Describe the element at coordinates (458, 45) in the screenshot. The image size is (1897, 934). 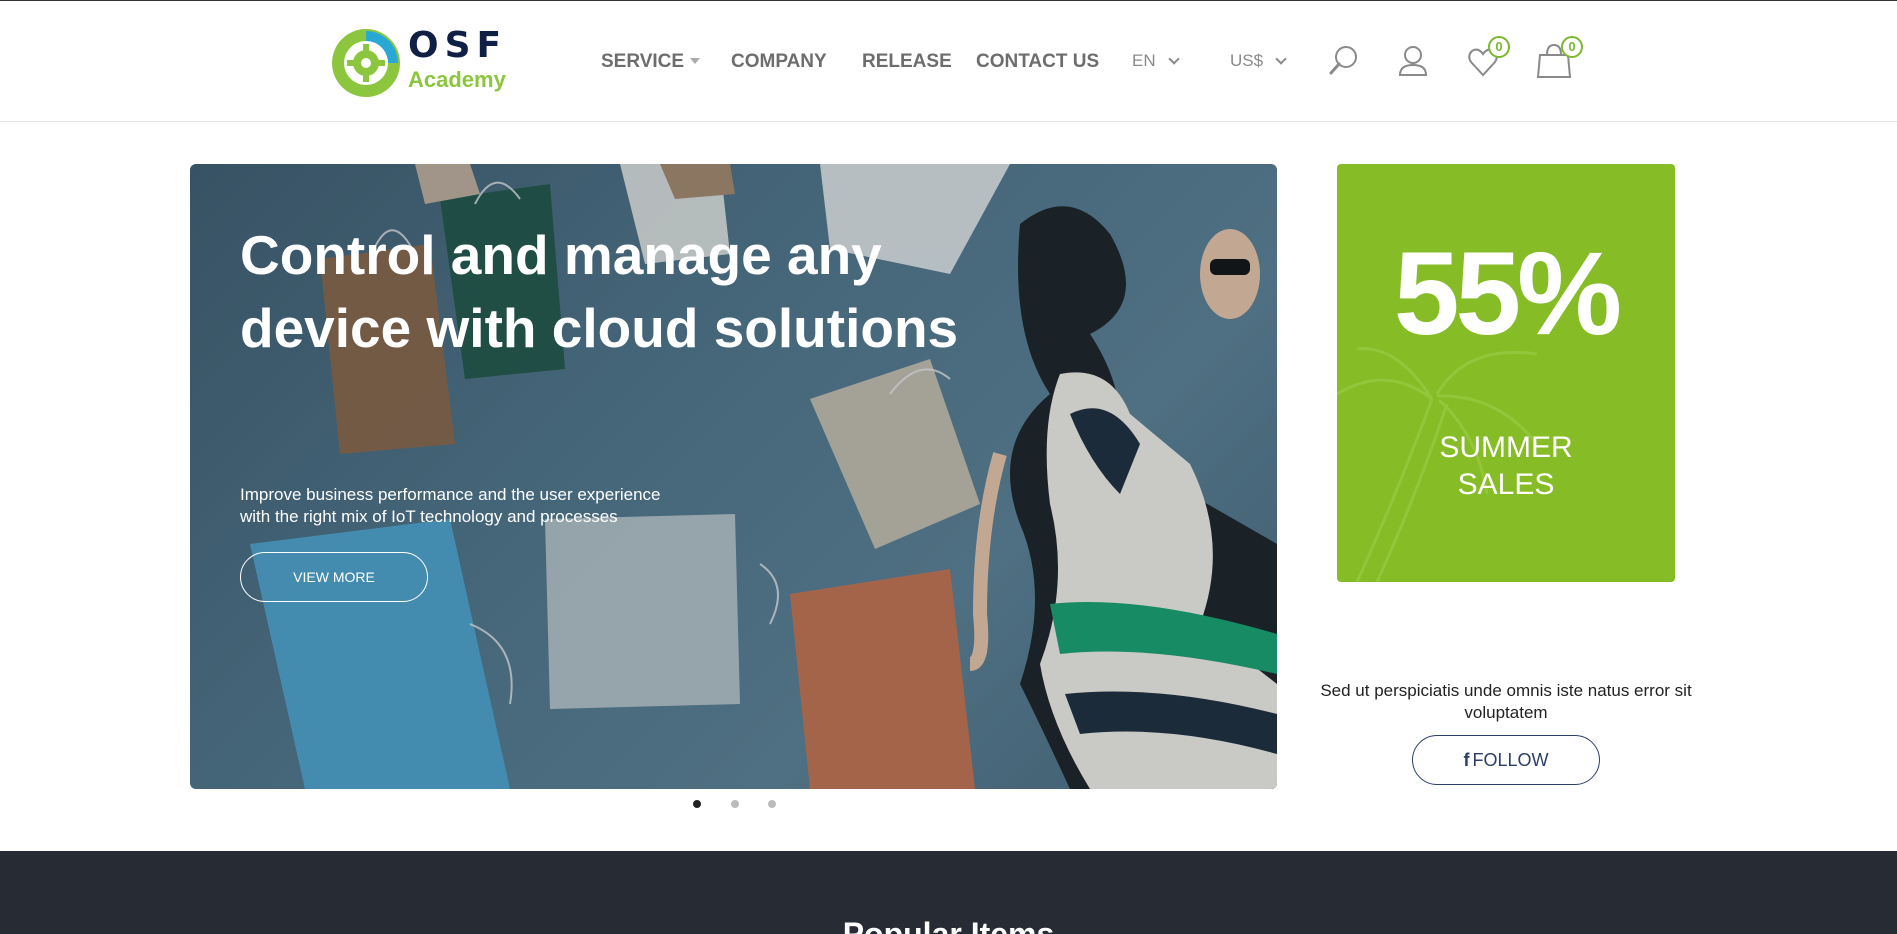
I see `logo-name: OSF` at that location.